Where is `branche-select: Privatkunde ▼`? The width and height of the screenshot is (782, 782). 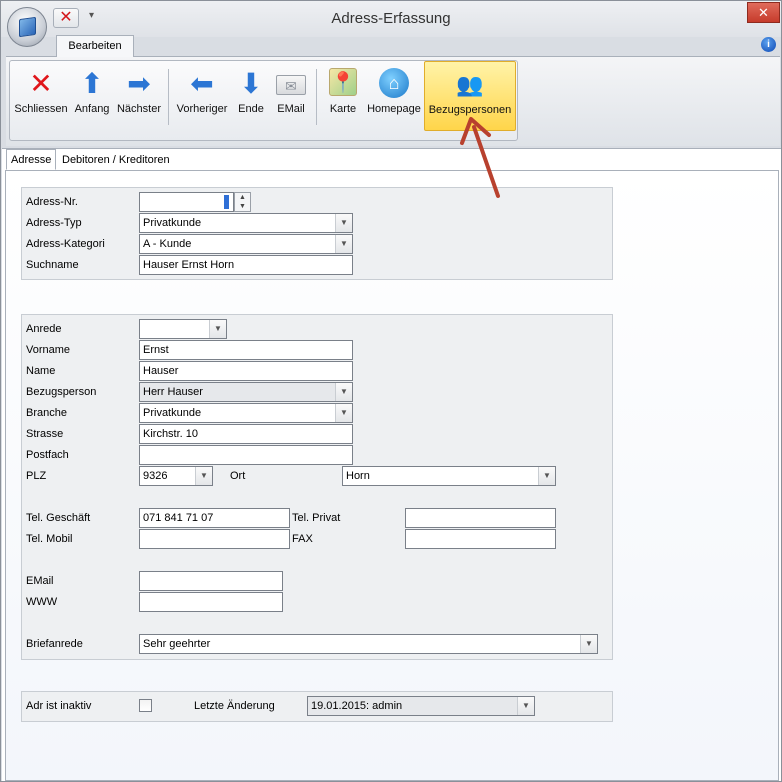
branche-select: Privatkunde ▼ is located at coordinates (246, 413).